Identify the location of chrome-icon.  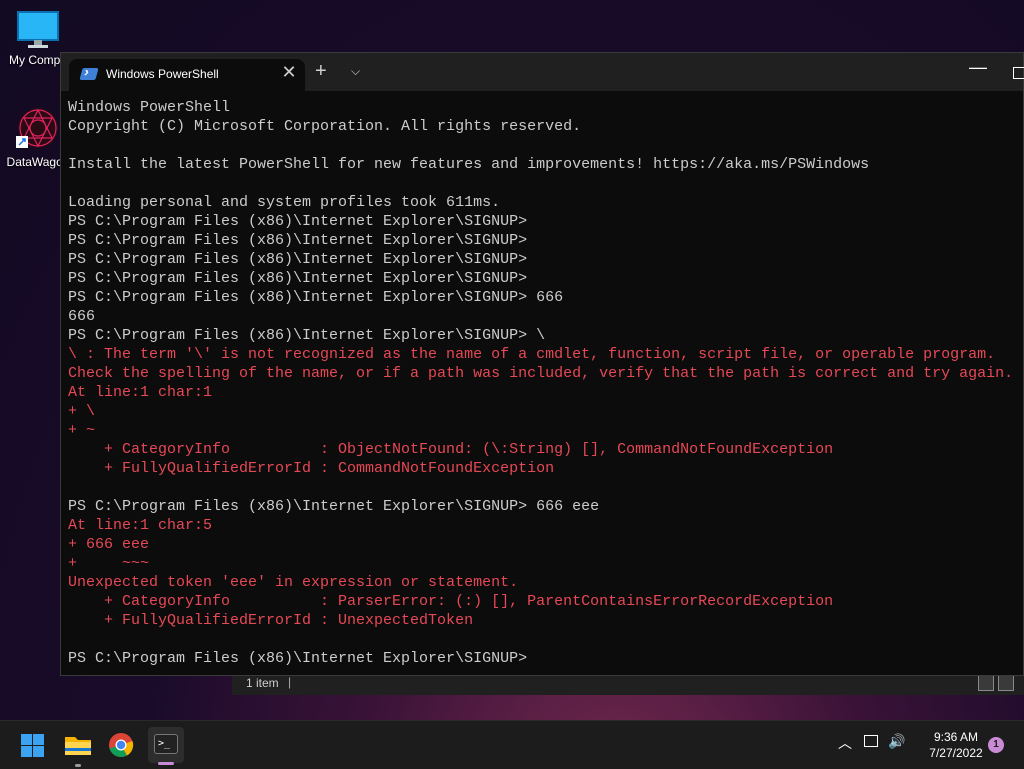
(121, 745).